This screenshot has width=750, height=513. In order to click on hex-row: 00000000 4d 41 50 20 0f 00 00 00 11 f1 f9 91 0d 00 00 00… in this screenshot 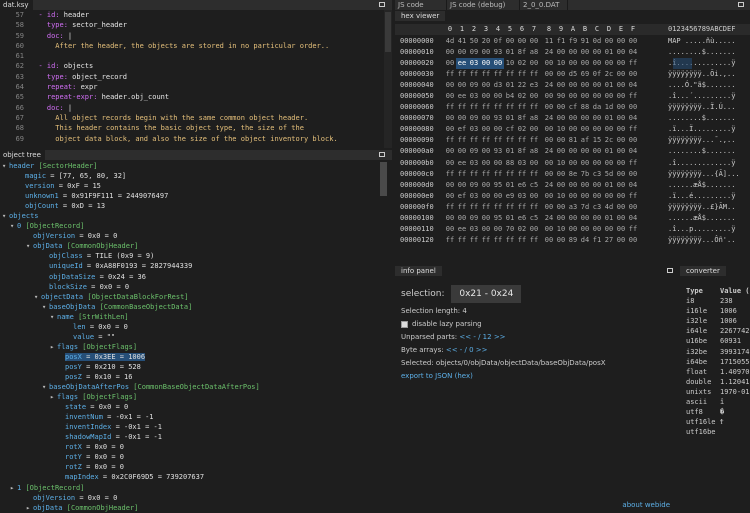, I will do `click(572, 41)`.